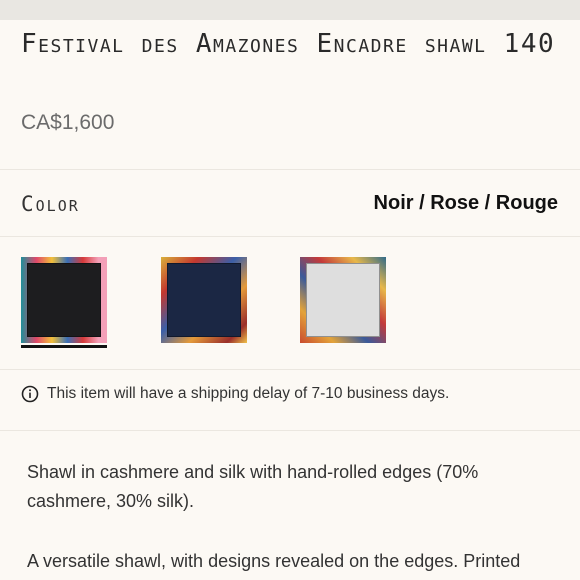 This screenshot has width=580, height=580. I want to click on top-bar, so click(290, 10).